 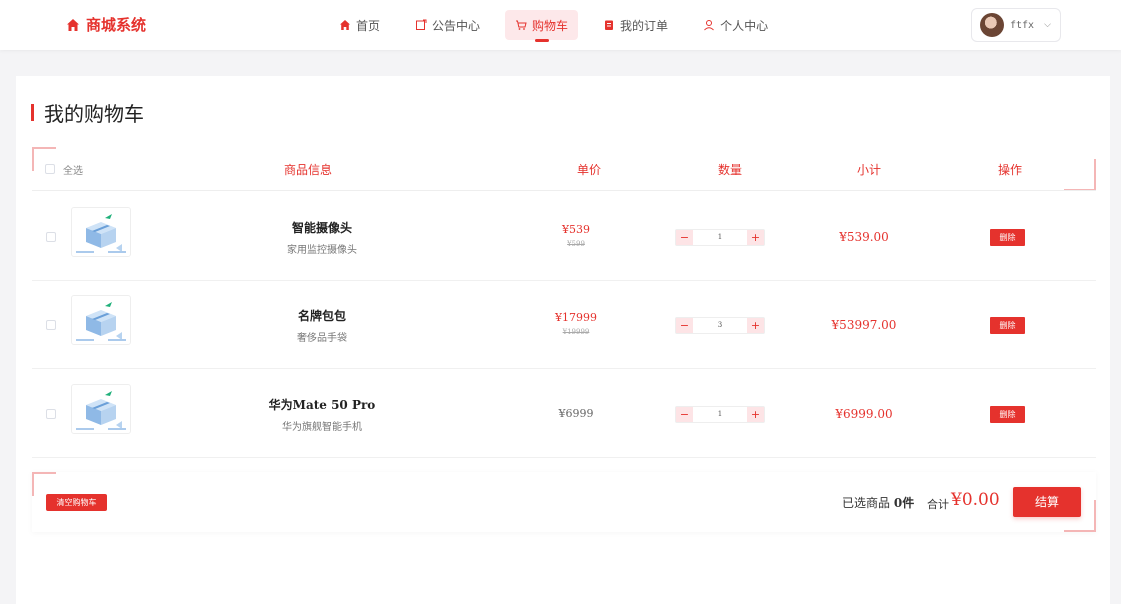 I want to click on col-subtotal: 小计, so click(x=869, y=170).